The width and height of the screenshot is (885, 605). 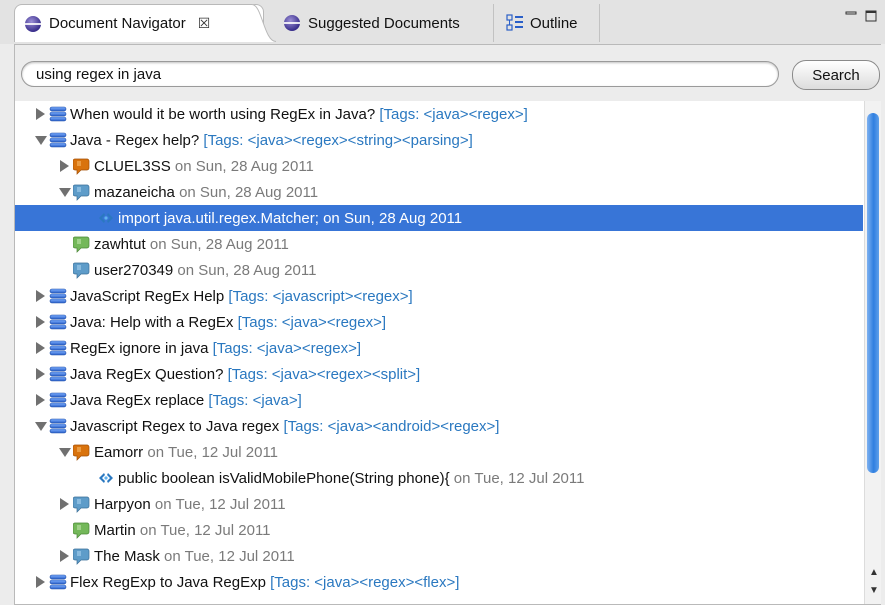 I want to click on answer-author: Martin, so click(x=115, y=530).